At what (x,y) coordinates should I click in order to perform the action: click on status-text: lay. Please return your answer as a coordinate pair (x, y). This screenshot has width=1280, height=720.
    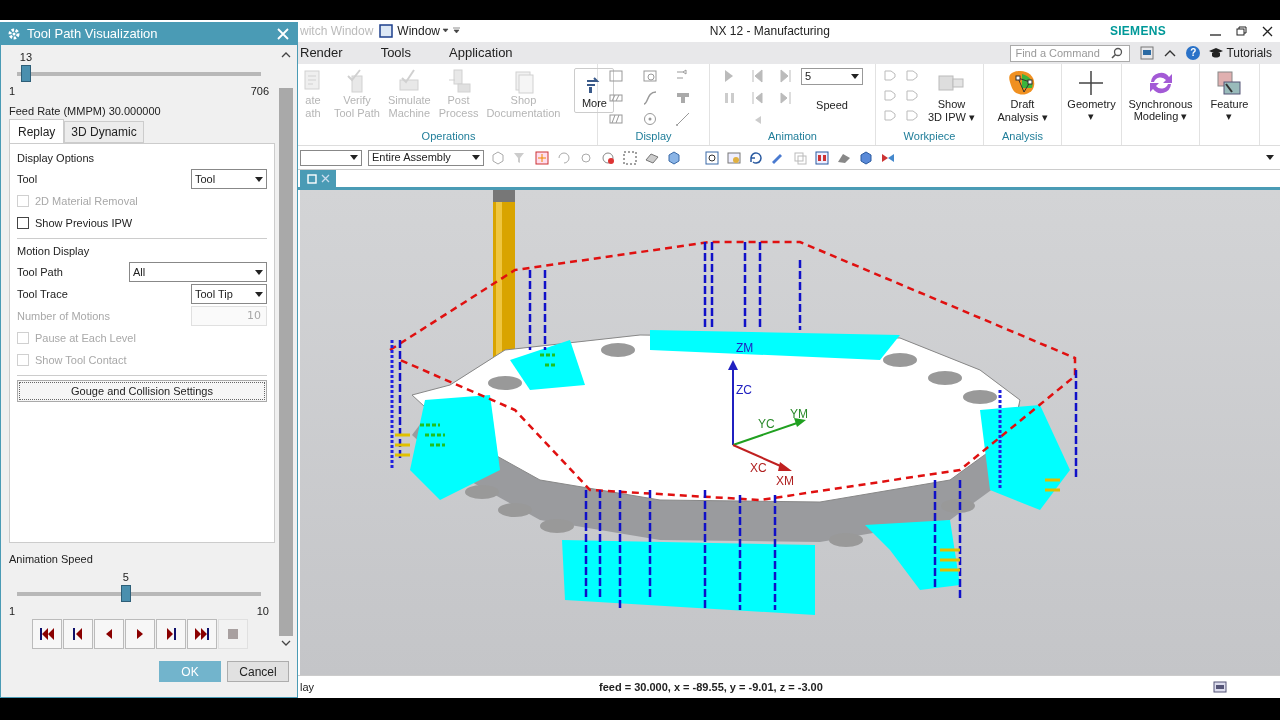
    Looking at the image, I should click on (308, 687).